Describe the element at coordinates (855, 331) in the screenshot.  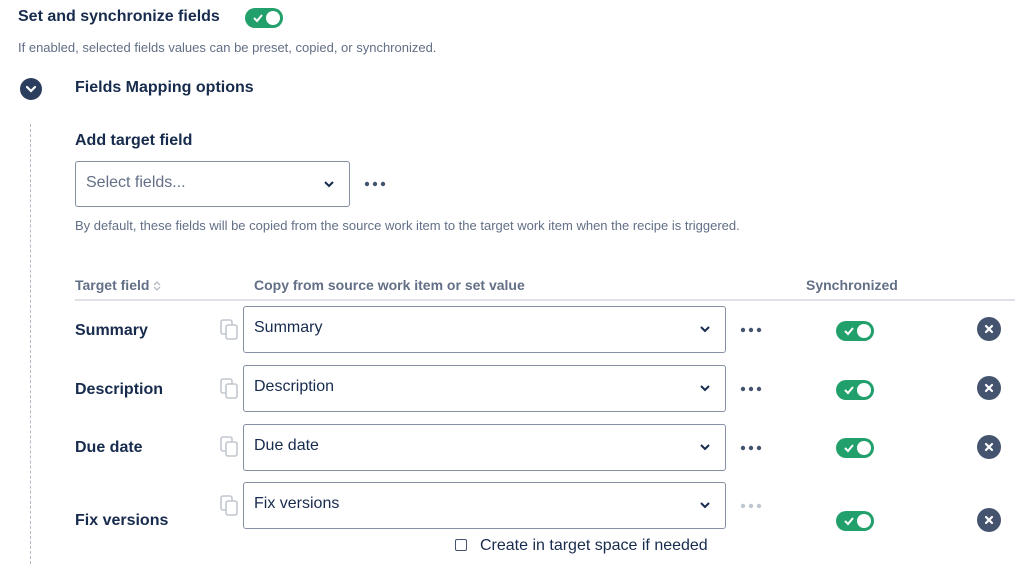
I see `sync-toggle-summary` at that location.